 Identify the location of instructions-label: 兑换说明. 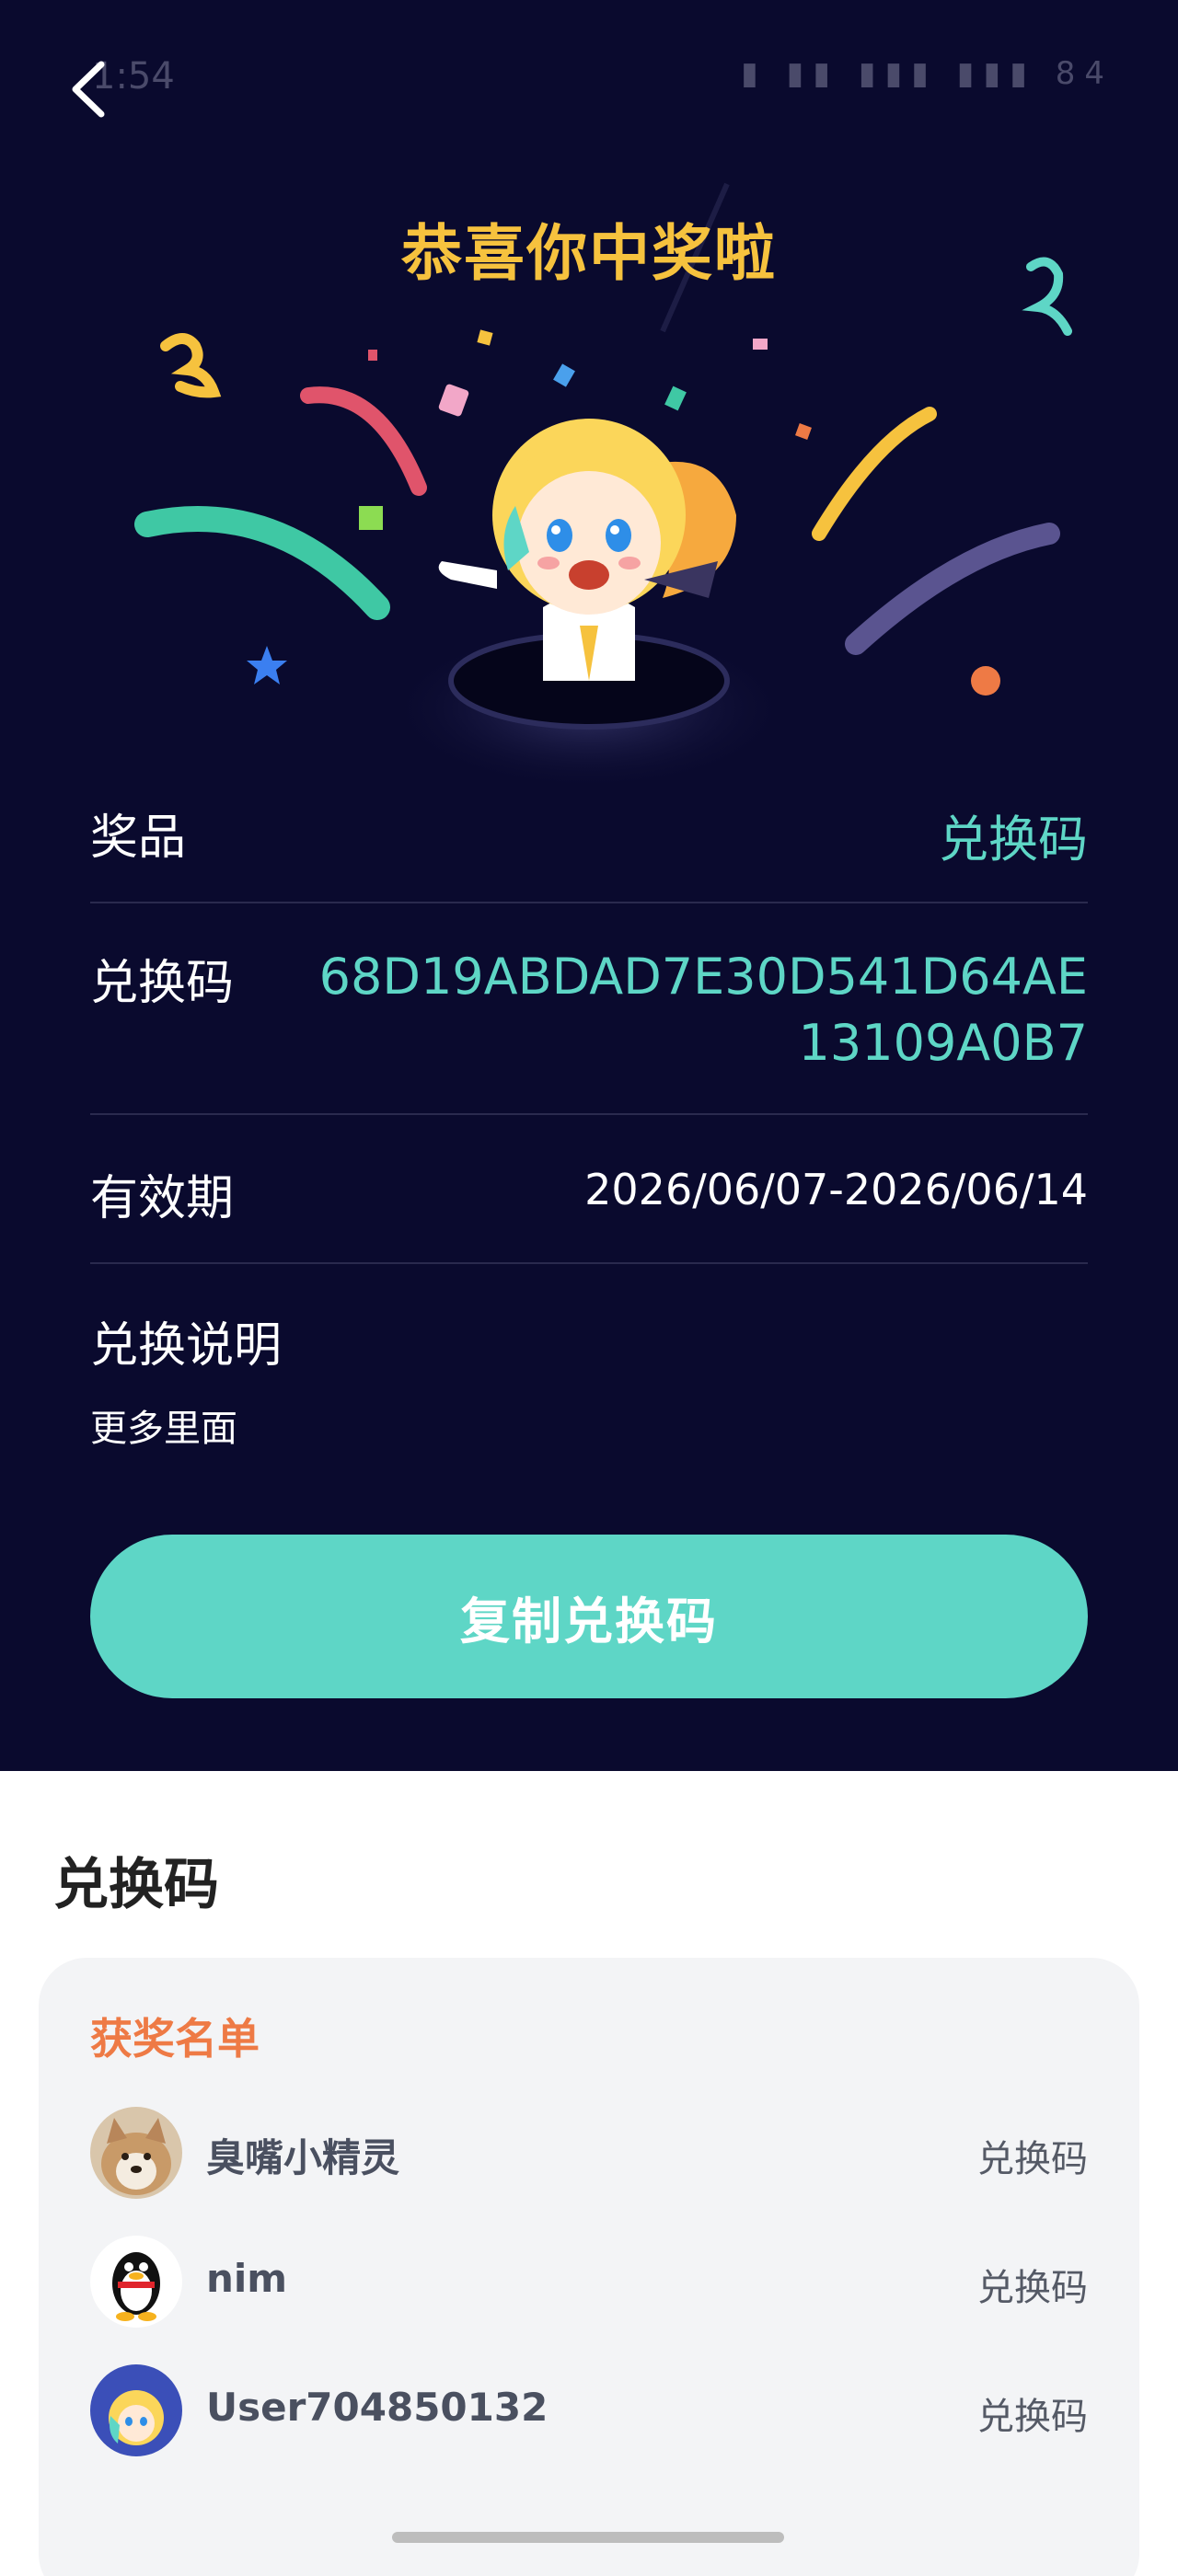
(186, 1346).